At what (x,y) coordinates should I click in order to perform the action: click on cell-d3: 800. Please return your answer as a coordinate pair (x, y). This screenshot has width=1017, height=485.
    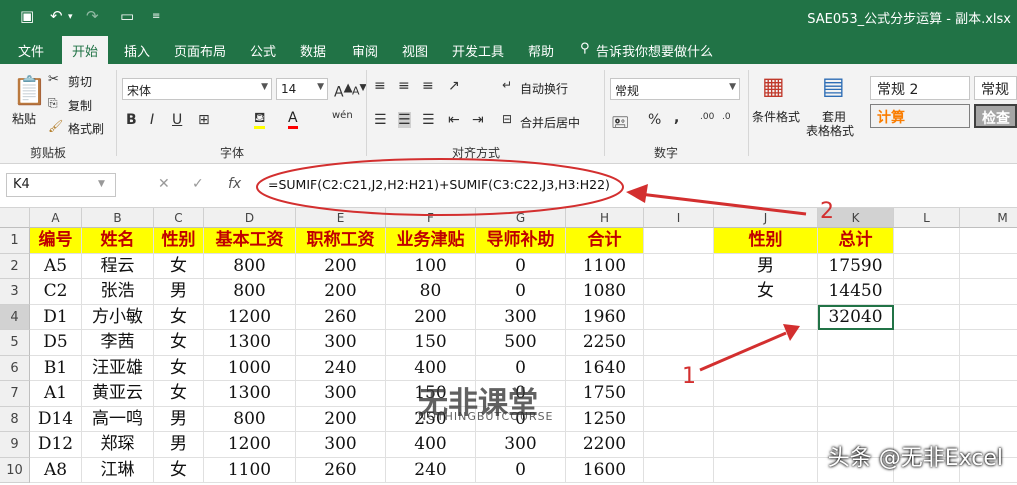
    Looking at the image, I should click on (250, 292).